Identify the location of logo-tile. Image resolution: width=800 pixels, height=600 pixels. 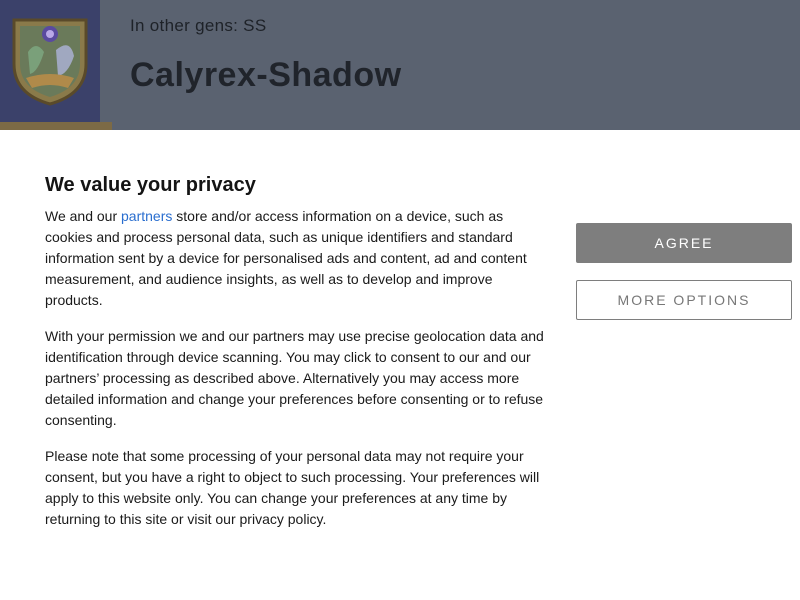
(50, 61).